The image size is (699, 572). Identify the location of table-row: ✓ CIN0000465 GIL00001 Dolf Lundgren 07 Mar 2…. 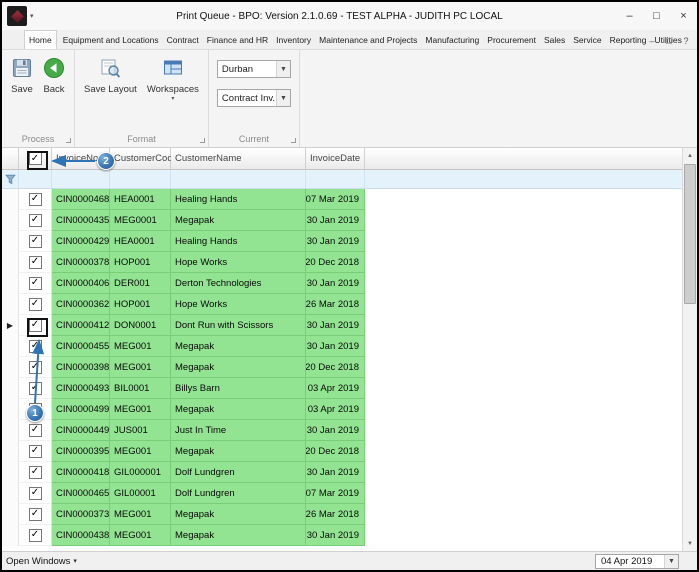
(342, 493).